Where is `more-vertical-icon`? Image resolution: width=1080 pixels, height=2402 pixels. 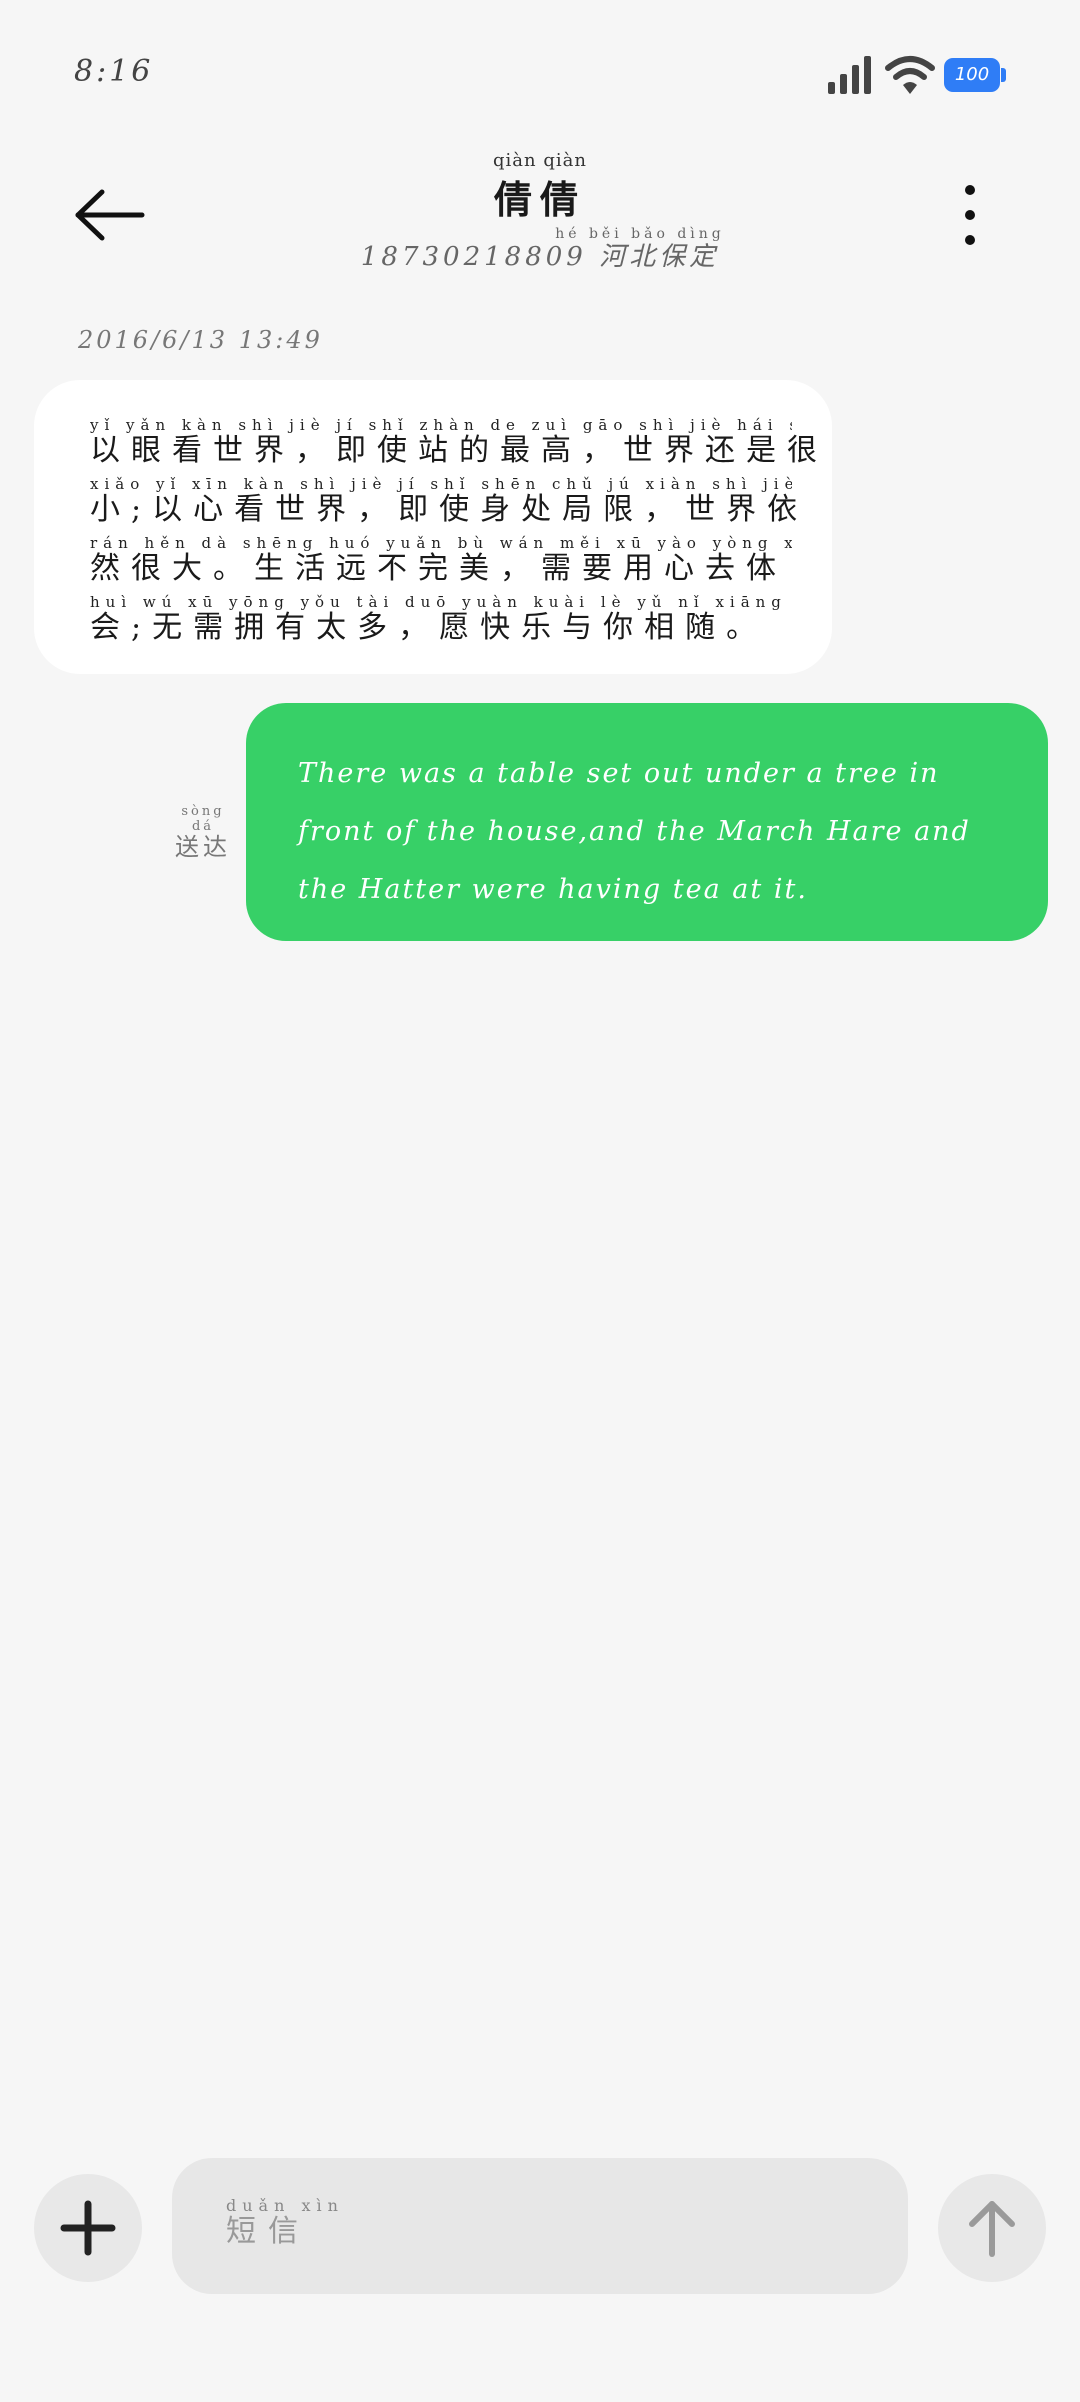
more-vertical-icon is located at coordinates (970, 215).